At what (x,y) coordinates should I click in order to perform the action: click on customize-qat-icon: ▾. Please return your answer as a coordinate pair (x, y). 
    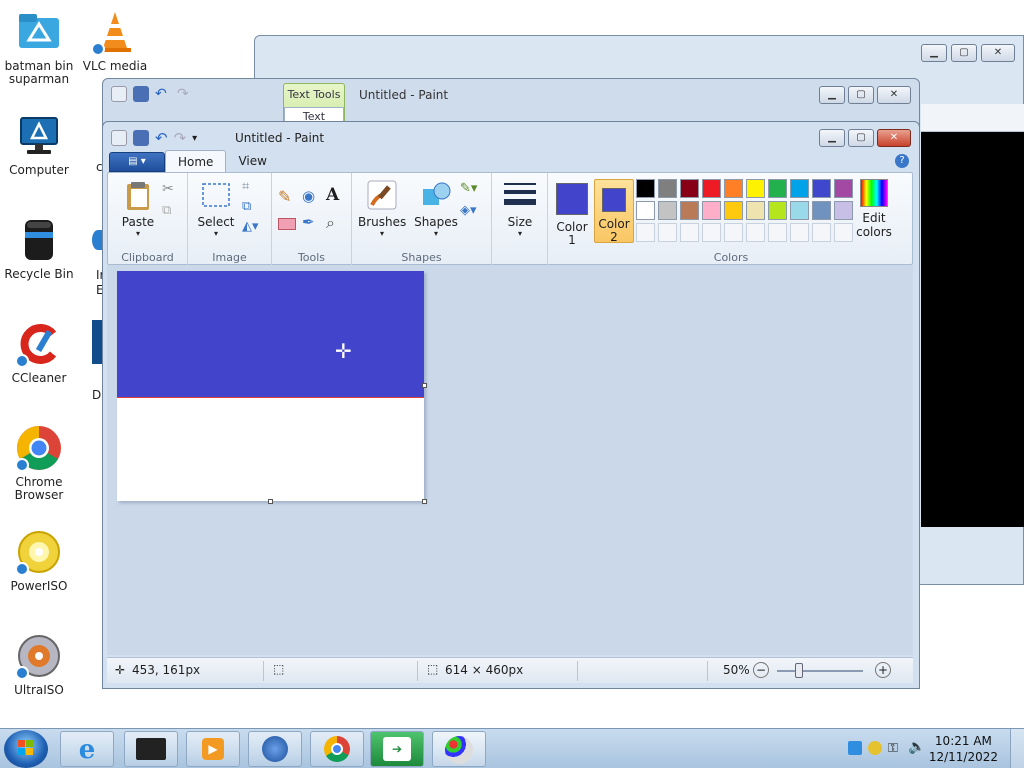
    Looking at the image, I should click on (194, 138).